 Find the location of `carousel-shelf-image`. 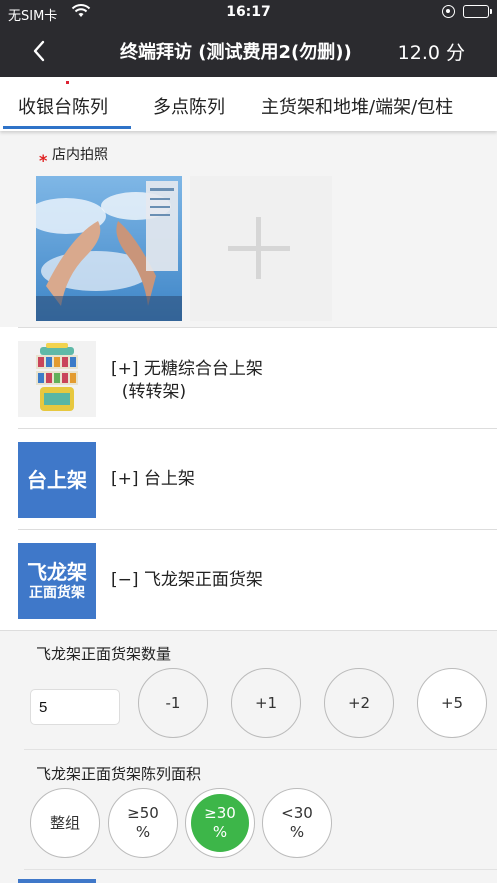

carousel-shelf-image is located at coordinates (57, 379).